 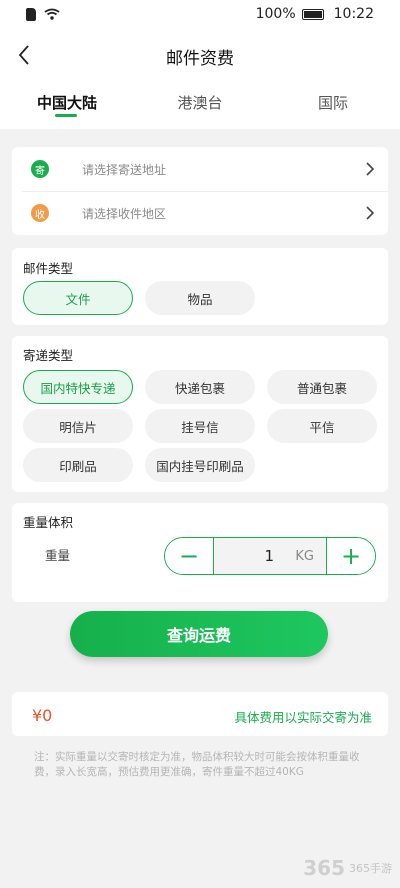 What do you see at coordinates (52, 14) in the screenshot?
I see `wifi-icon` at bounding box center [52, 14].